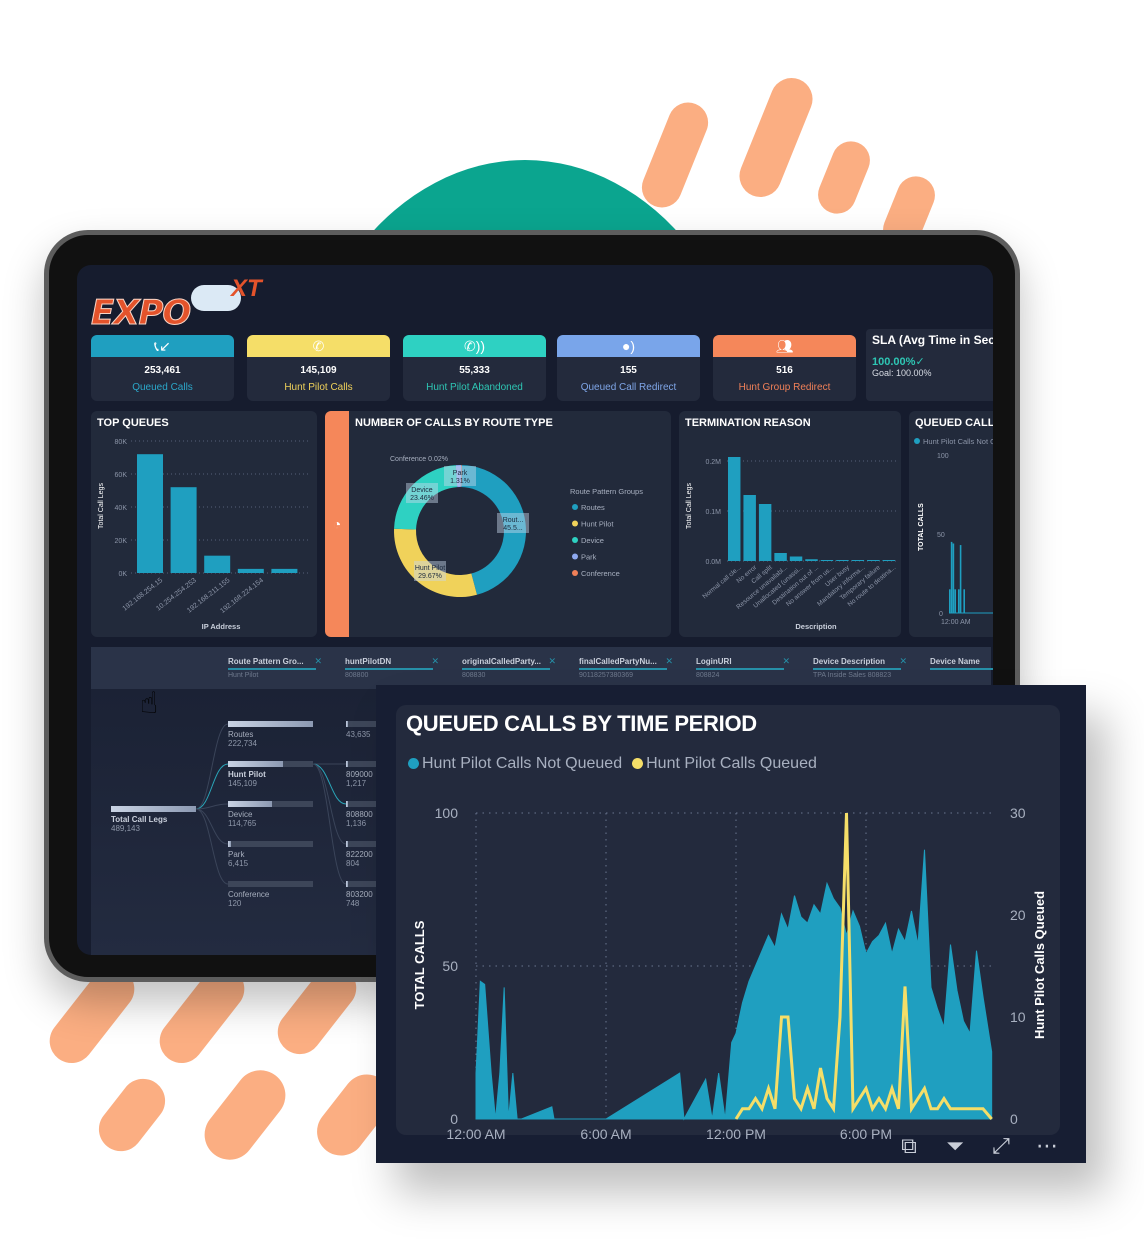 The image size is (1144, 1244). I want to click on pie-chart-icon: ◔, so click(337, 524).